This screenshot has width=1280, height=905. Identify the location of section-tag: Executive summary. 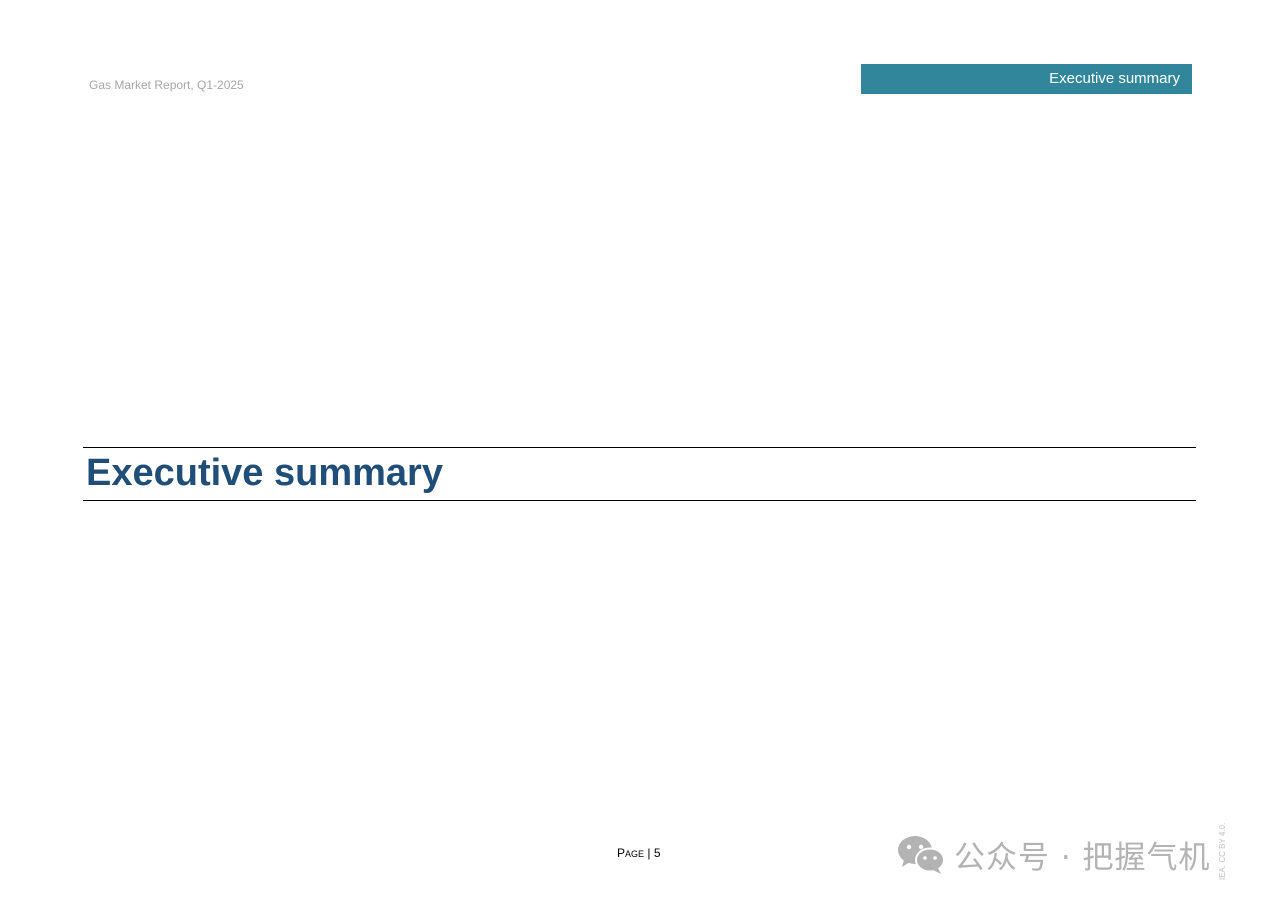
(1026, 79).